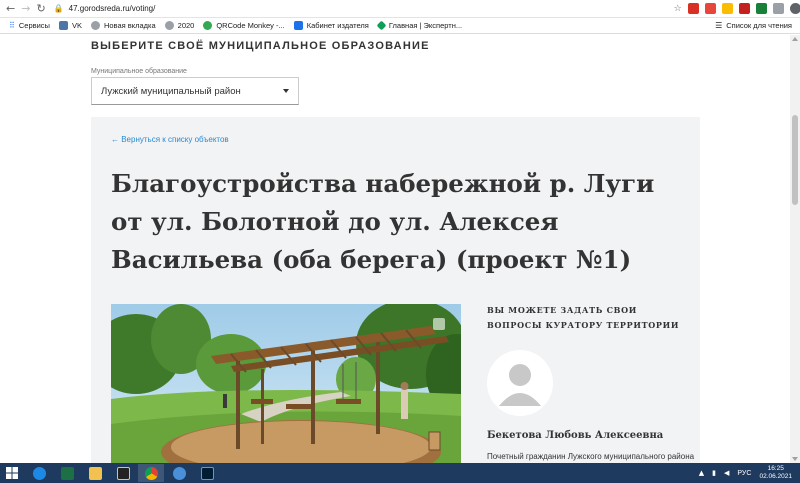 The width and height of the screenshot is (800, 483). What do you see at coordinates (12, 25) in the screenshot?
I see `apps-grid-icon: ⠿` at bounding box center [12, 25].